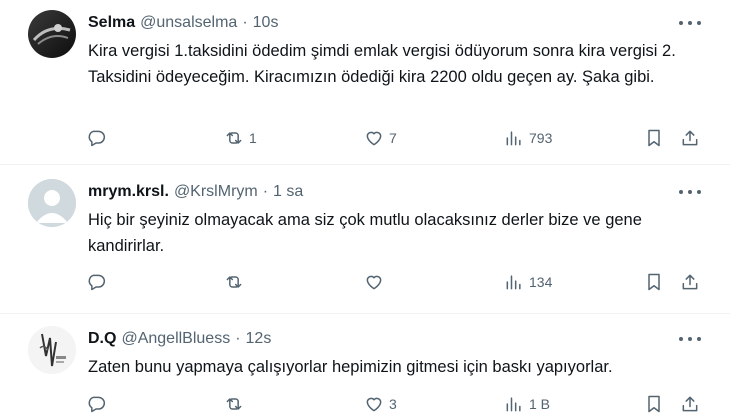 Image resolution: width=730 pixels, height=420 pixels. What do you see at coordinates (188, 23) in the screenshot?
I see `user-handle: @unsalselma` at bounding box center [188, 23].